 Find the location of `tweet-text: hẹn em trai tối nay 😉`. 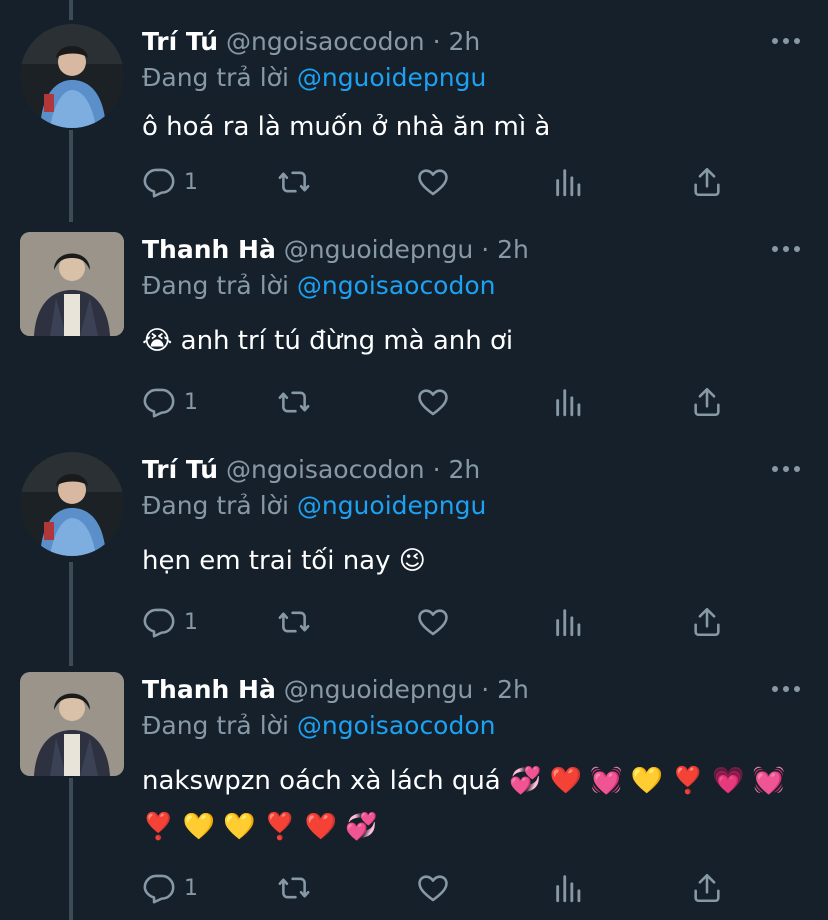

tweet-text: hẹn em trai tối nay 😉 is located at coordinates (284, 561).